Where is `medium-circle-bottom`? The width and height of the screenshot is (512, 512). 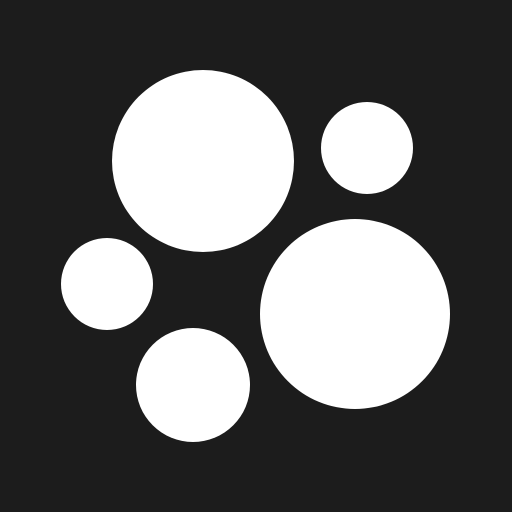 medium-circle-bottom is located at coordinates (193, 385).